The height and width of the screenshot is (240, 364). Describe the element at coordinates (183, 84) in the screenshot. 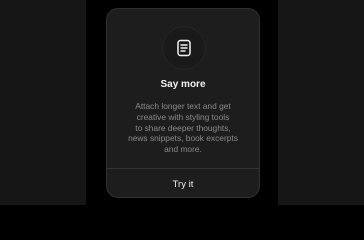

I see `card-title: Say more` at that location.